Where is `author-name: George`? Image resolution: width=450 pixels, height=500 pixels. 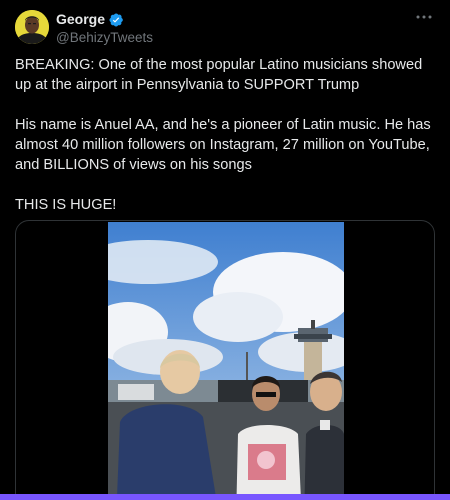 author-name: George is located at coordinates (80, 19).